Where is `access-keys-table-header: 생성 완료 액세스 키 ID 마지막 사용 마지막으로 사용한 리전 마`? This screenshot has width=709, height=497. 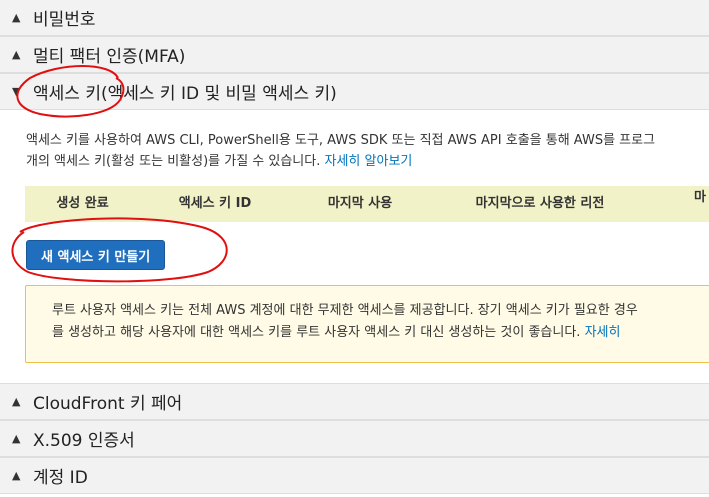
access-keys-table-header: 생성 완료 액세스 키 ID 마지막 사용 마지막으로 사용한 리전 마 is located at coordinates (367, 204).